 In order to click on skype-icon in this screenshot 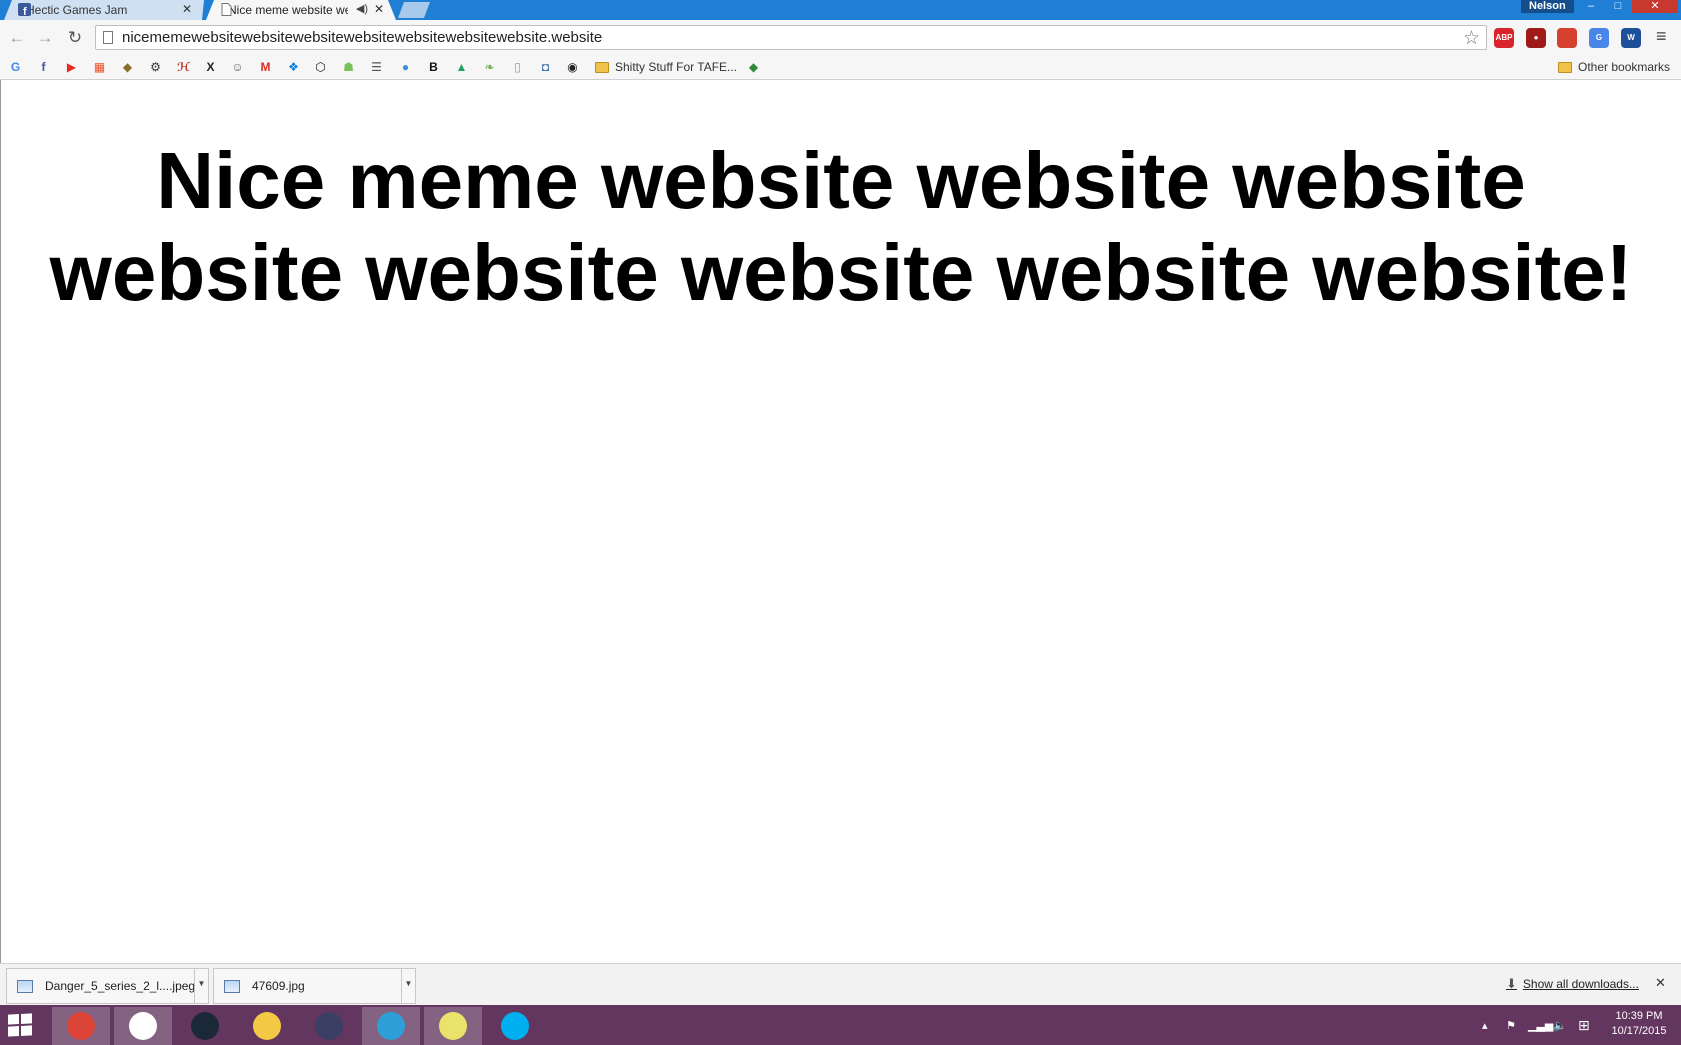, I will do `click(515, 1026)`.